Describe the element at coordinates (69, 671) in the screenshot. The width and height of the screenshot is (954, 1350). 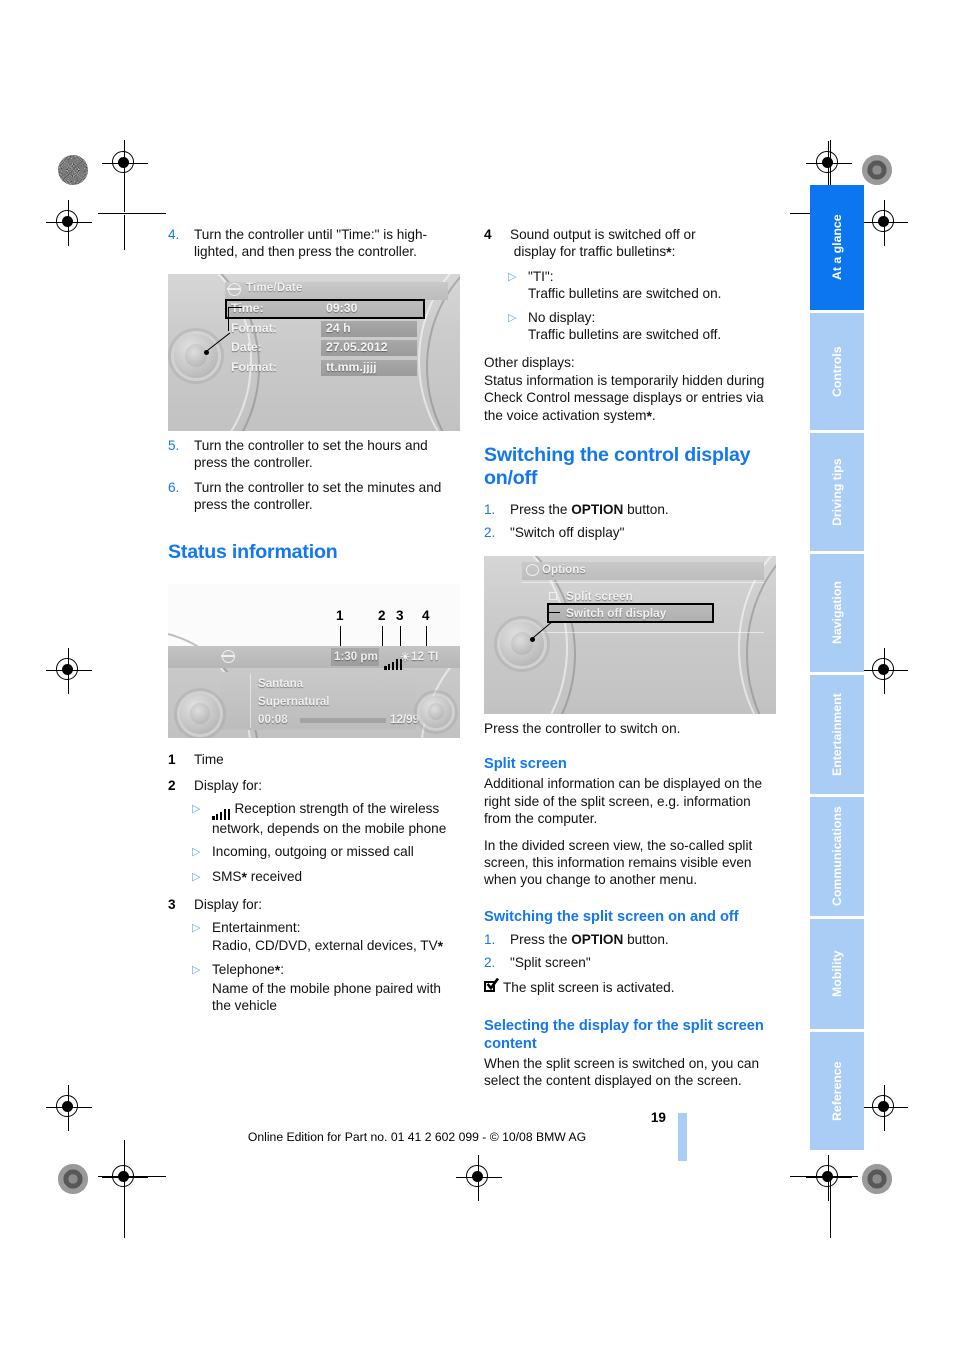
I see `registration-mark-left-middle` at that location.